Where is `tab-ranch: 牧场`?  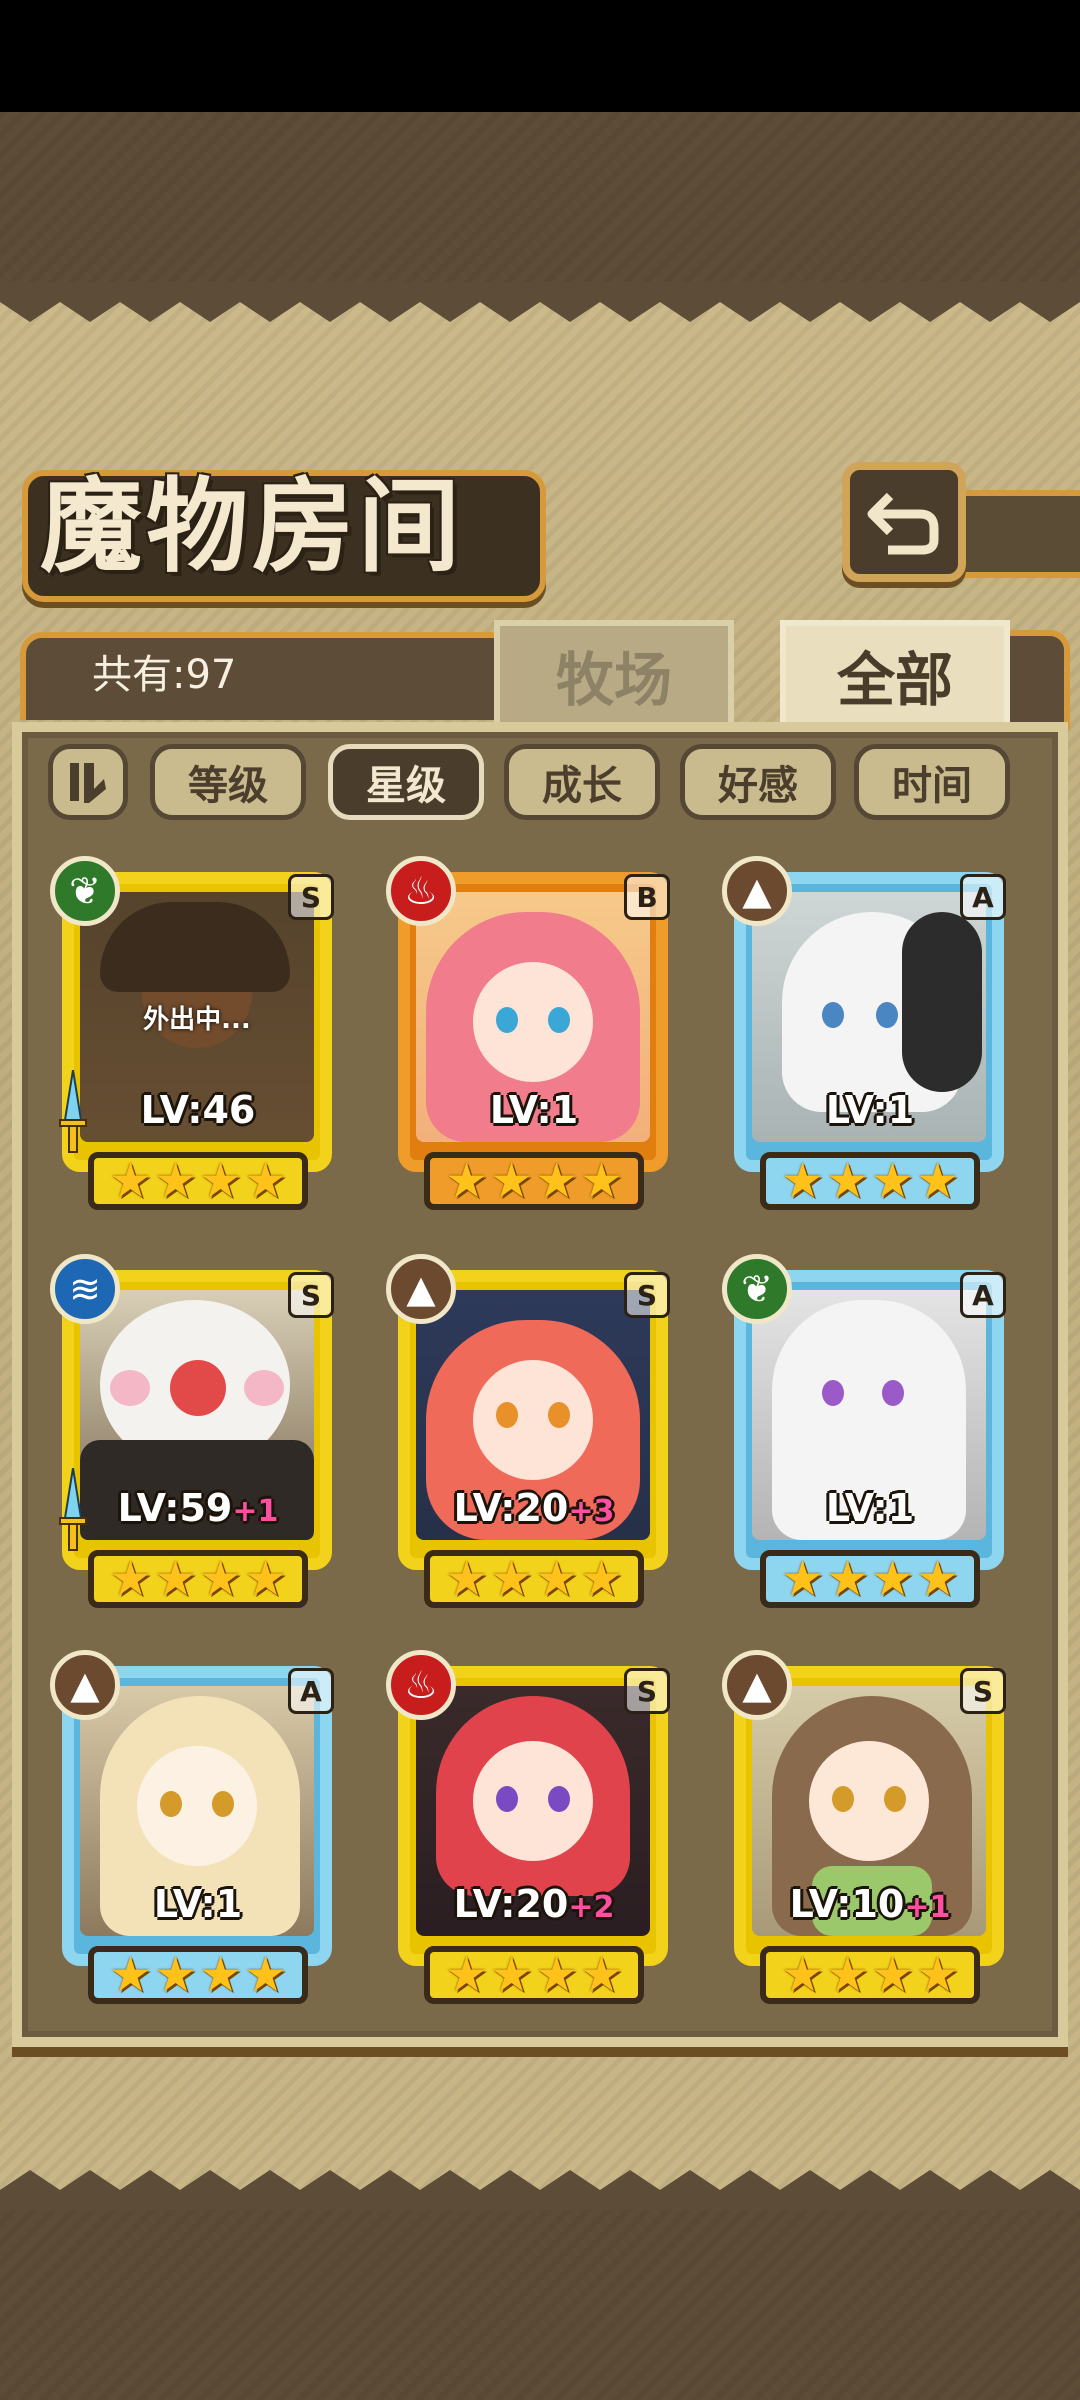
tab-ranch: 牧场 is located at coordinates (614, 675).